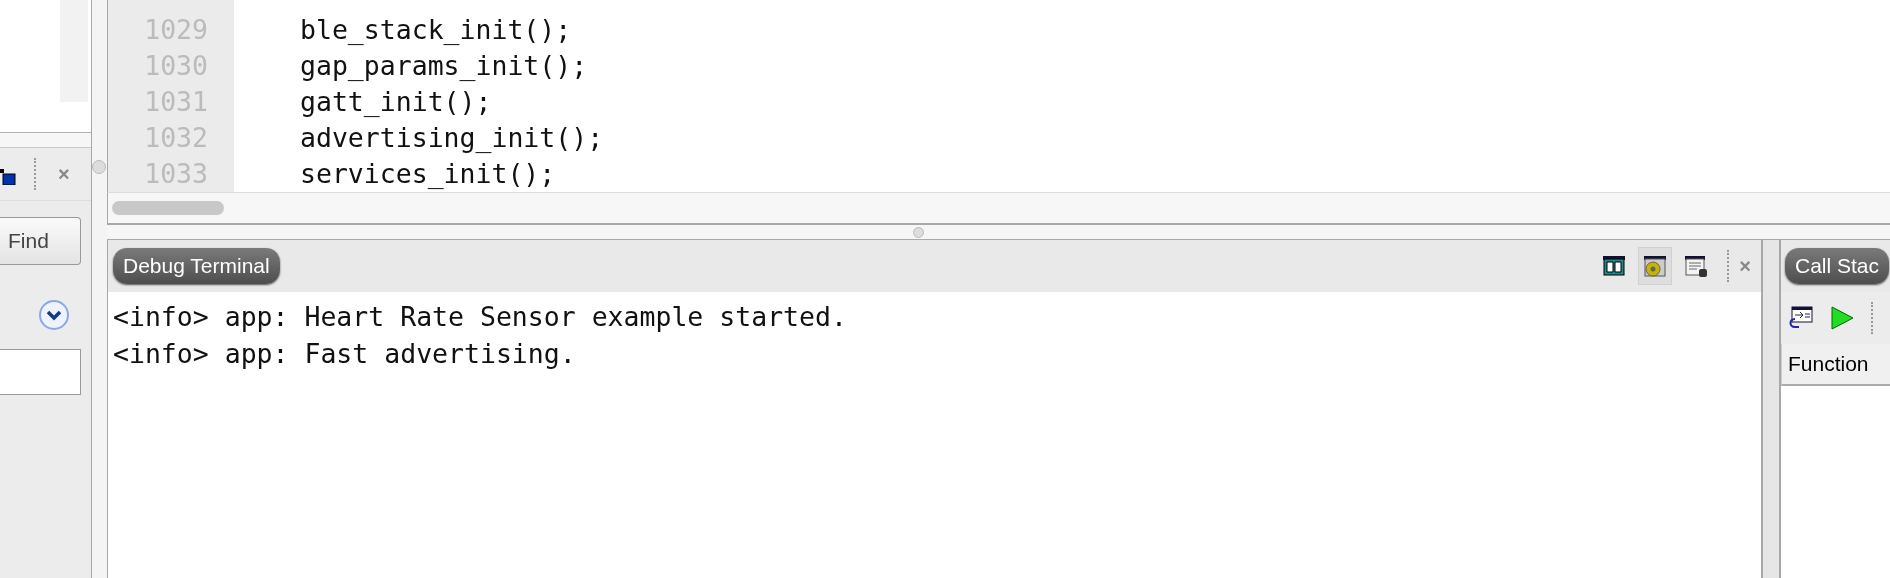 This screenshot has width=1890, height=578. I want to click on code-line: advertising_init();, so click(452, 137).